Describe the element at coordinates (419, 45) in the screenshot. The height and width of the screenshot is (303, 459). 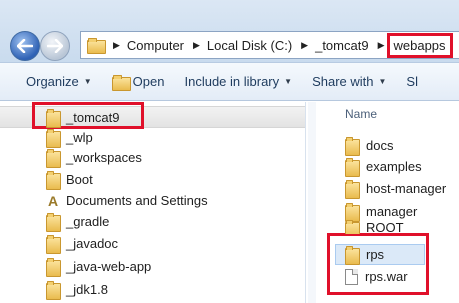
I see `breadcrumb-webapps: webapps` at that location.